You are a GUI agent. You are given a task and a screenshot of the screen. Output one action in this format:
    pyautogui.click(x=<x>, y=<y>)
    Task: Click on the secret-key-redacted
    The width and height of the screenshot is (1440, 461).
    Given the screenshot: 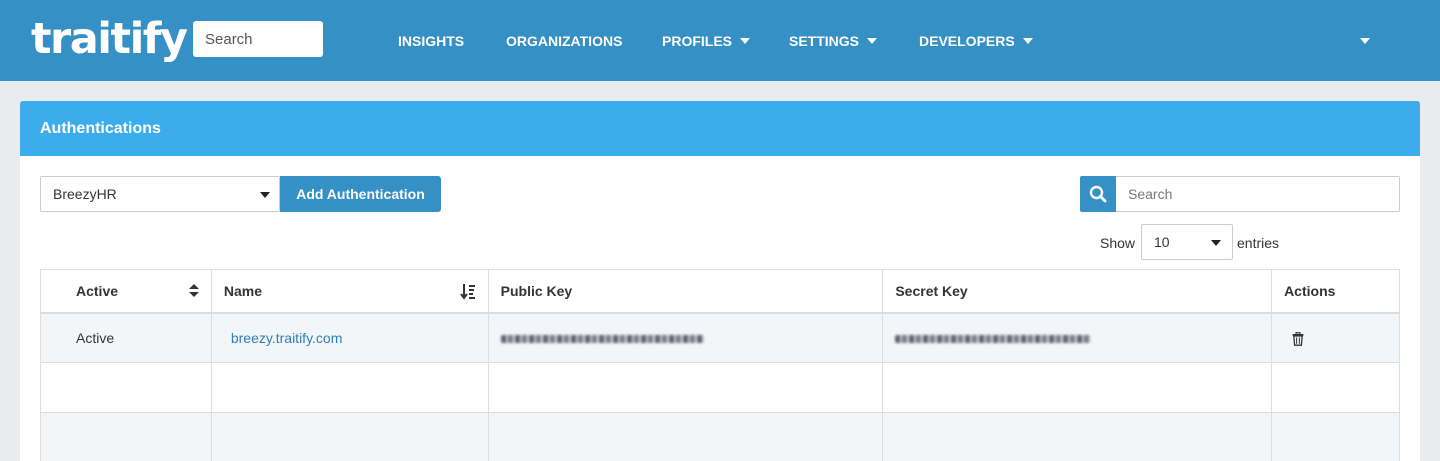 What is the action you would take?
    pyautogui.click(x=993, y=339)
    